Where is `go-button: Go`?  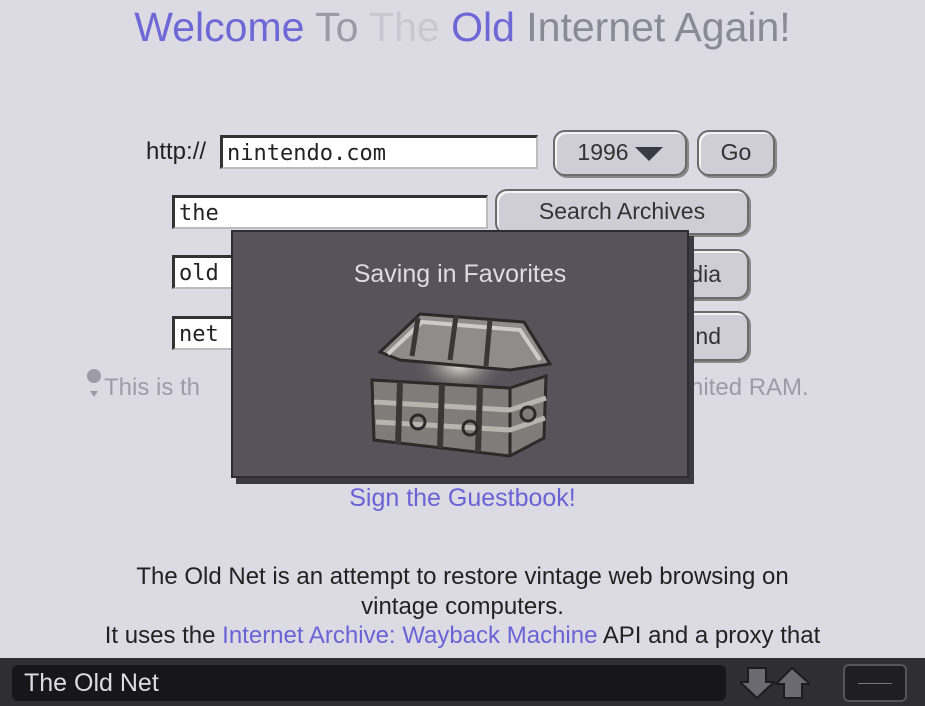
go-button: Go is located at coordinates (736, 153).